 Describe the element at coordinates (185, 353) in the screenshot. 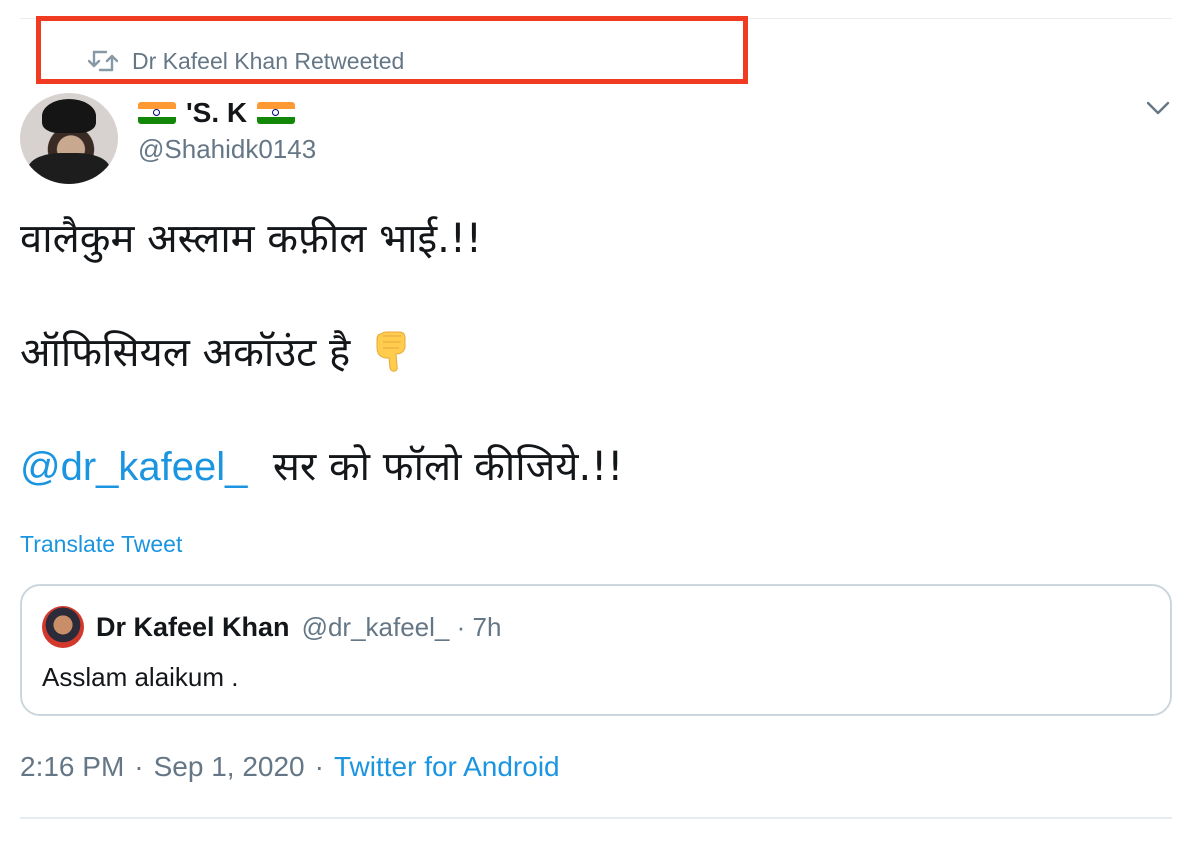

I see `tweet-line-2-text: ऑफिसियल अकॉउंट है` at that location.